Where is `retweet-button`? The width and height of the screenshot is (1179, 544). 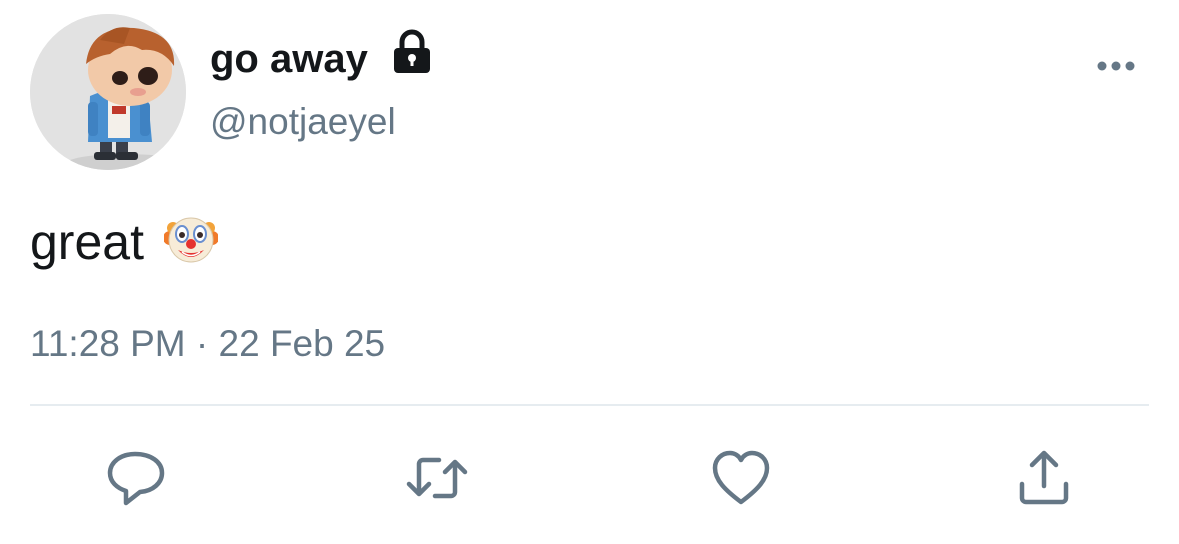 retweet-button is located at coordinates (437, 478).